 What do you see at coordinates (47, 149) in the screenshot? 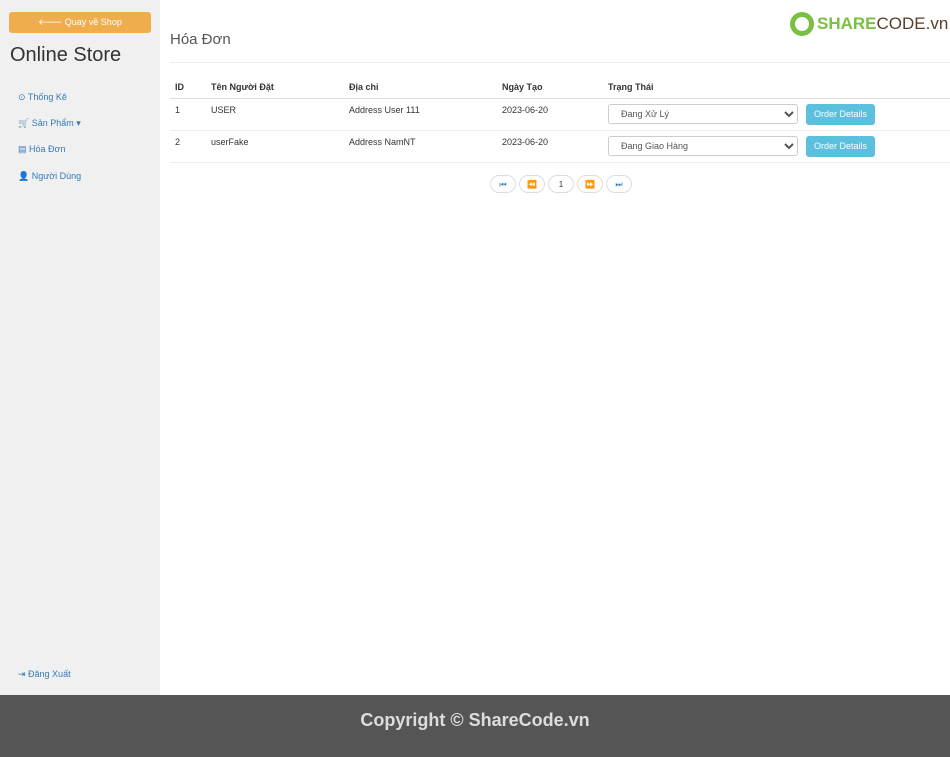
I see `label: Hóa Đơn` at bounding box center [47, 149].